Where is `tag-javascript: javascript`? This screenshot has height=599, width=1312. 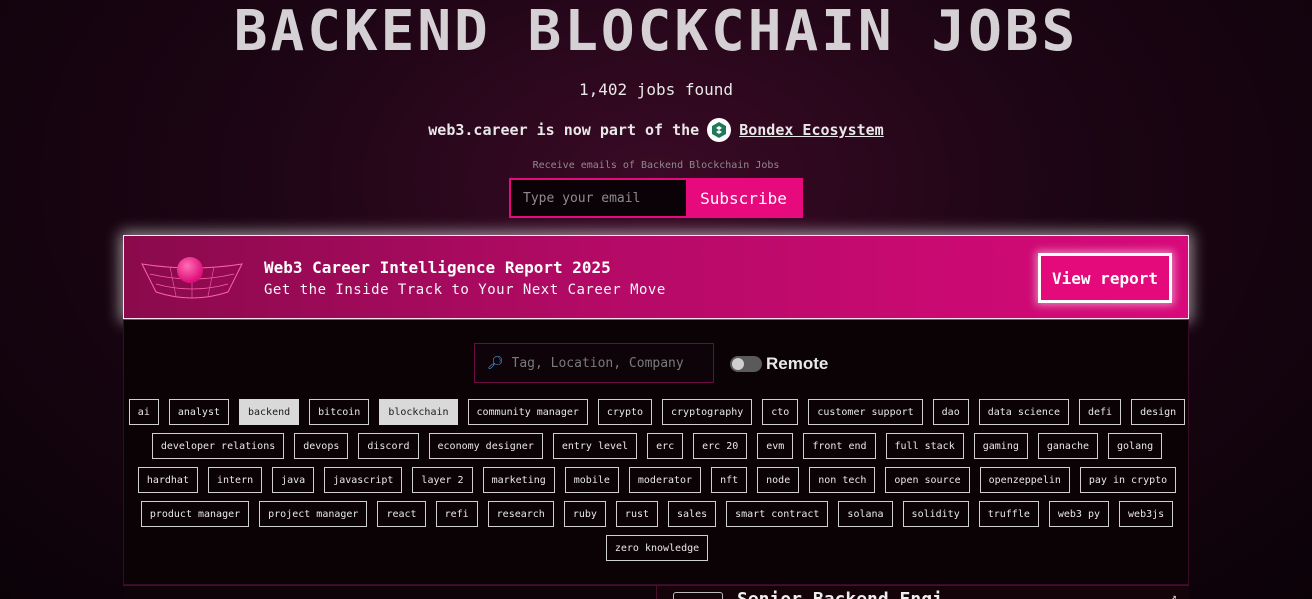 tag-javascript: javascript is located at coordinates (363, 480).